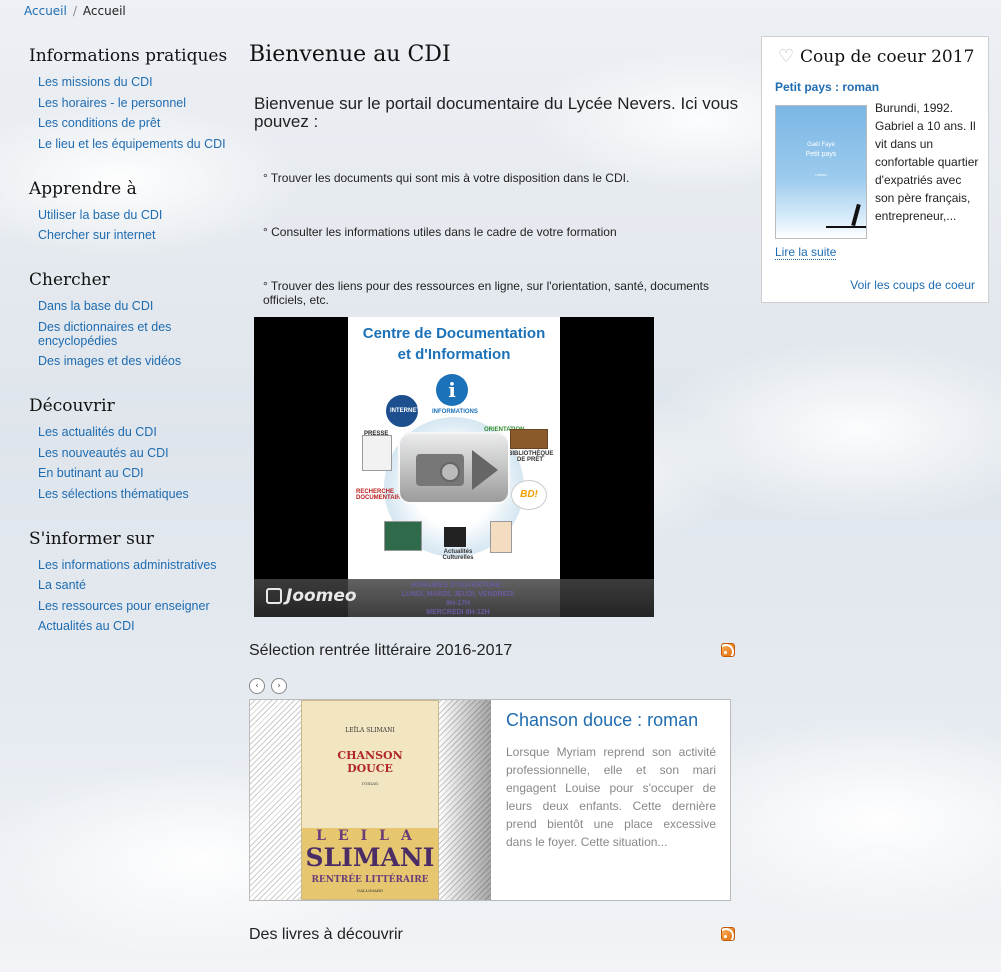 The height and width of the screenshot is (972, 1001). What do you see at coordinates (370, 836) in the screenshot?
I see `band-first-name: LEILA` at bounding box center [370, 836].